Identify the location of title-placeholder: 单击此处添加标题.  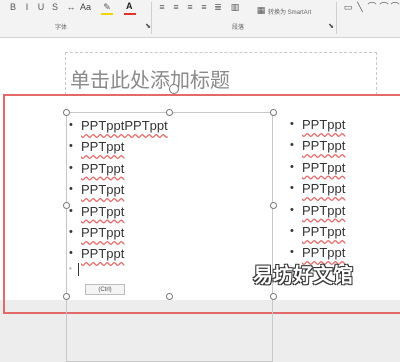
(221, 73).